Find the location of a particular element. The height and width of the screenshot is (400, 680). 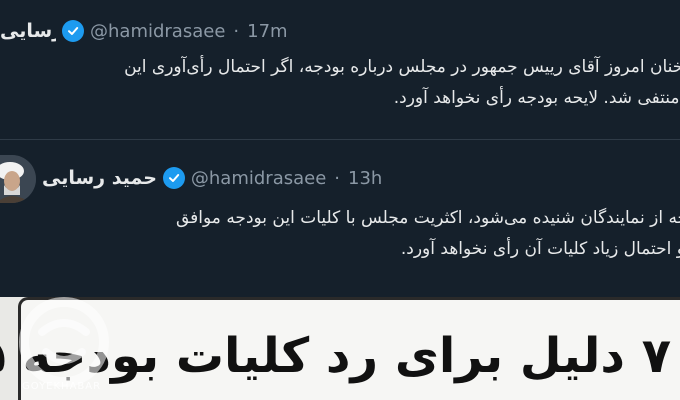

tweet-divider is located at coordinates (340, 139).